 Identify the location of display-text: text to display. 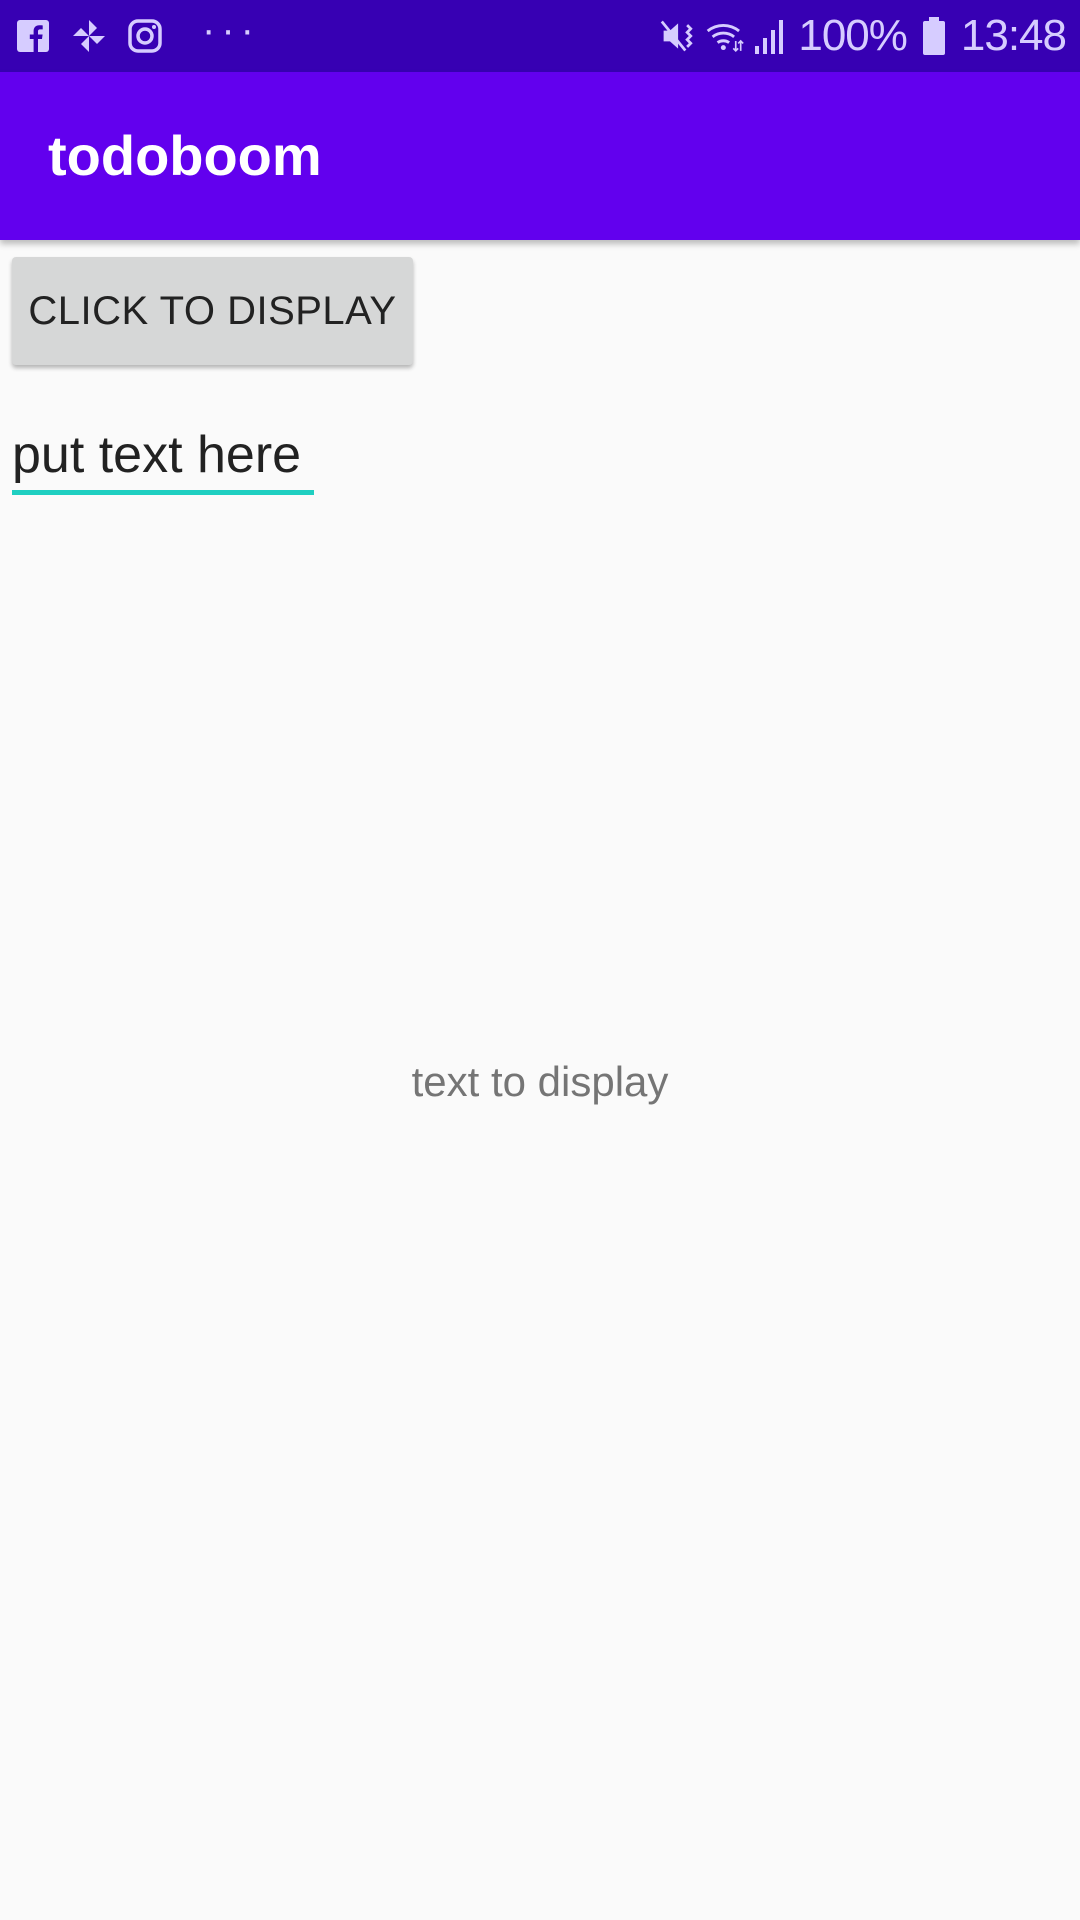
(540, 1081).